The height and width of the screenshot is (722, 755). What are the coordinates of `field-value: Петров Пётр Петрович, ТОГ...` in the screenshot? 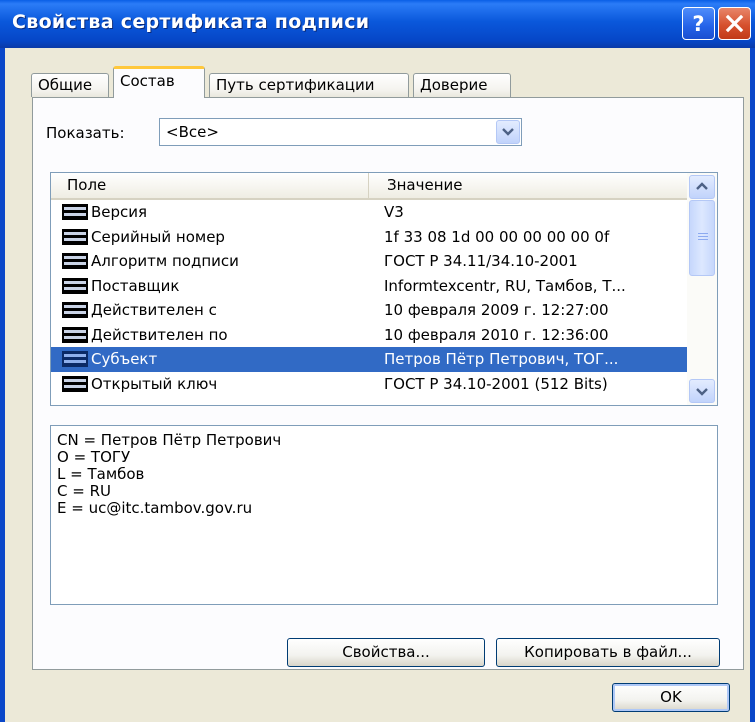 It's located at (501, 359).